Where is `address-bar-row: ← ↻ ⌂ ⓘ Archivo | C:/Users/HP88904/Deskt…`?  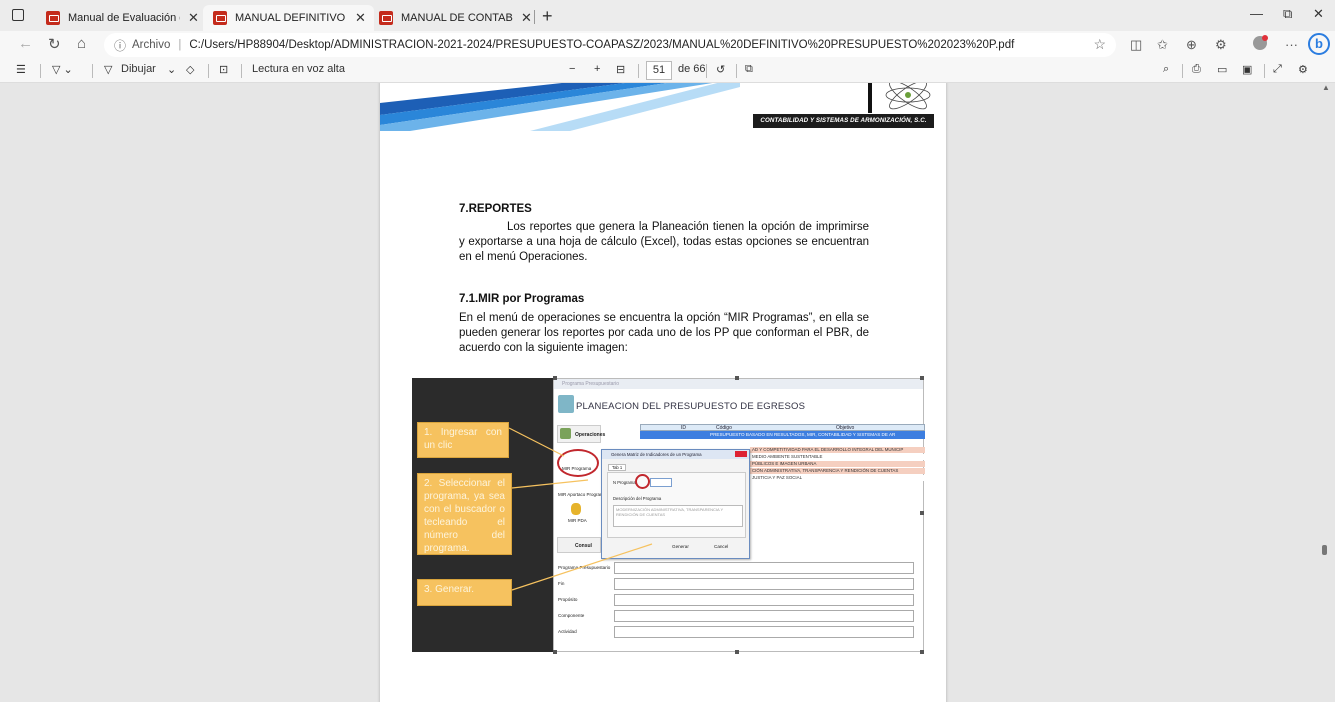
address-bar-row: ← ↻ ⌂ ⓘ Archivo | C:/Users/HP88904/Deskt… is located at coordinates (667, 45).